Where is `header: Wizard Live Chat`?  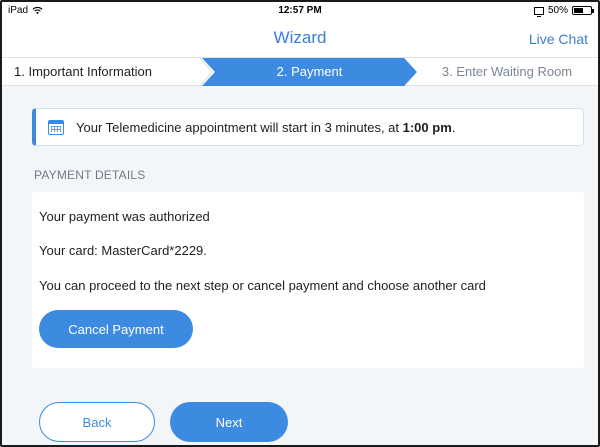 header: Wizard Live Chat is located at coordinates (300, 39).